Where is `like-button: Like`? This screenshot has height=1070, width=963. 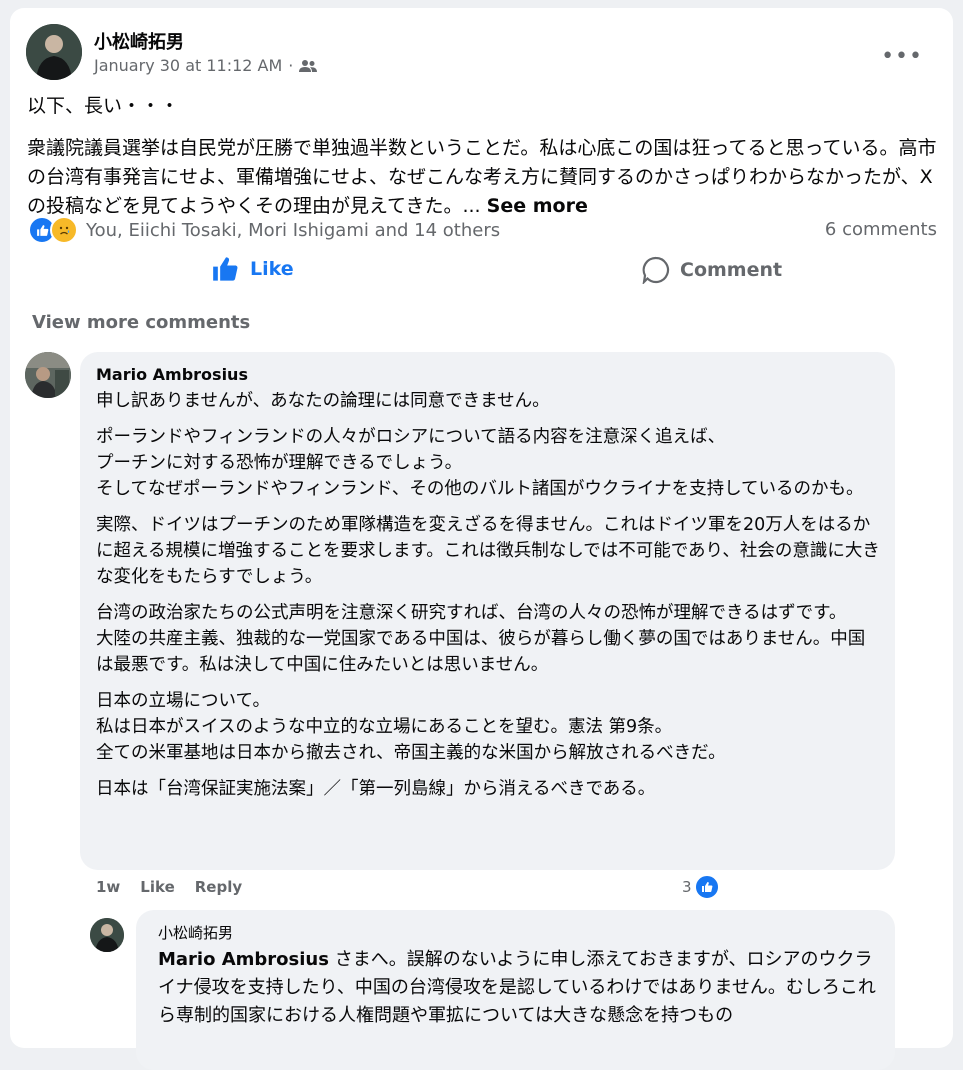
like-button: Like is located at coordinates (253, 269).